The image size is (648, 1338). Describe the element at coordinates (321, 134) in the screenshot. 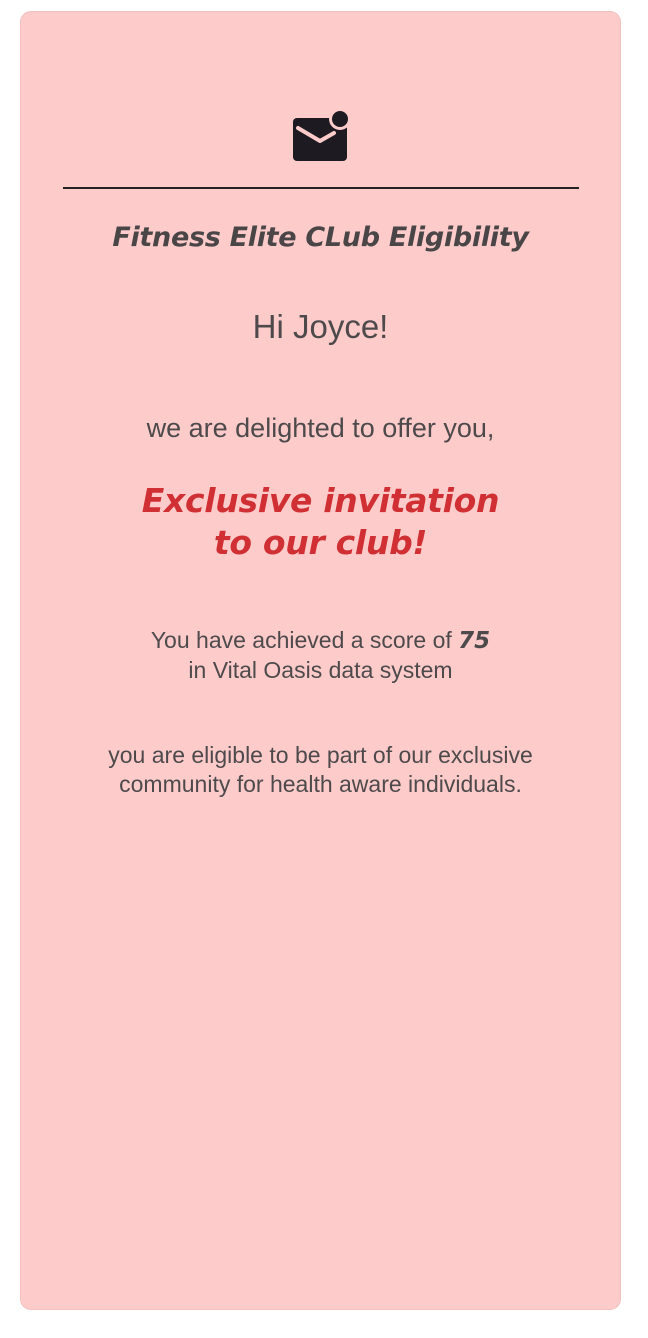

I see `mail-notification-icon` at that location.